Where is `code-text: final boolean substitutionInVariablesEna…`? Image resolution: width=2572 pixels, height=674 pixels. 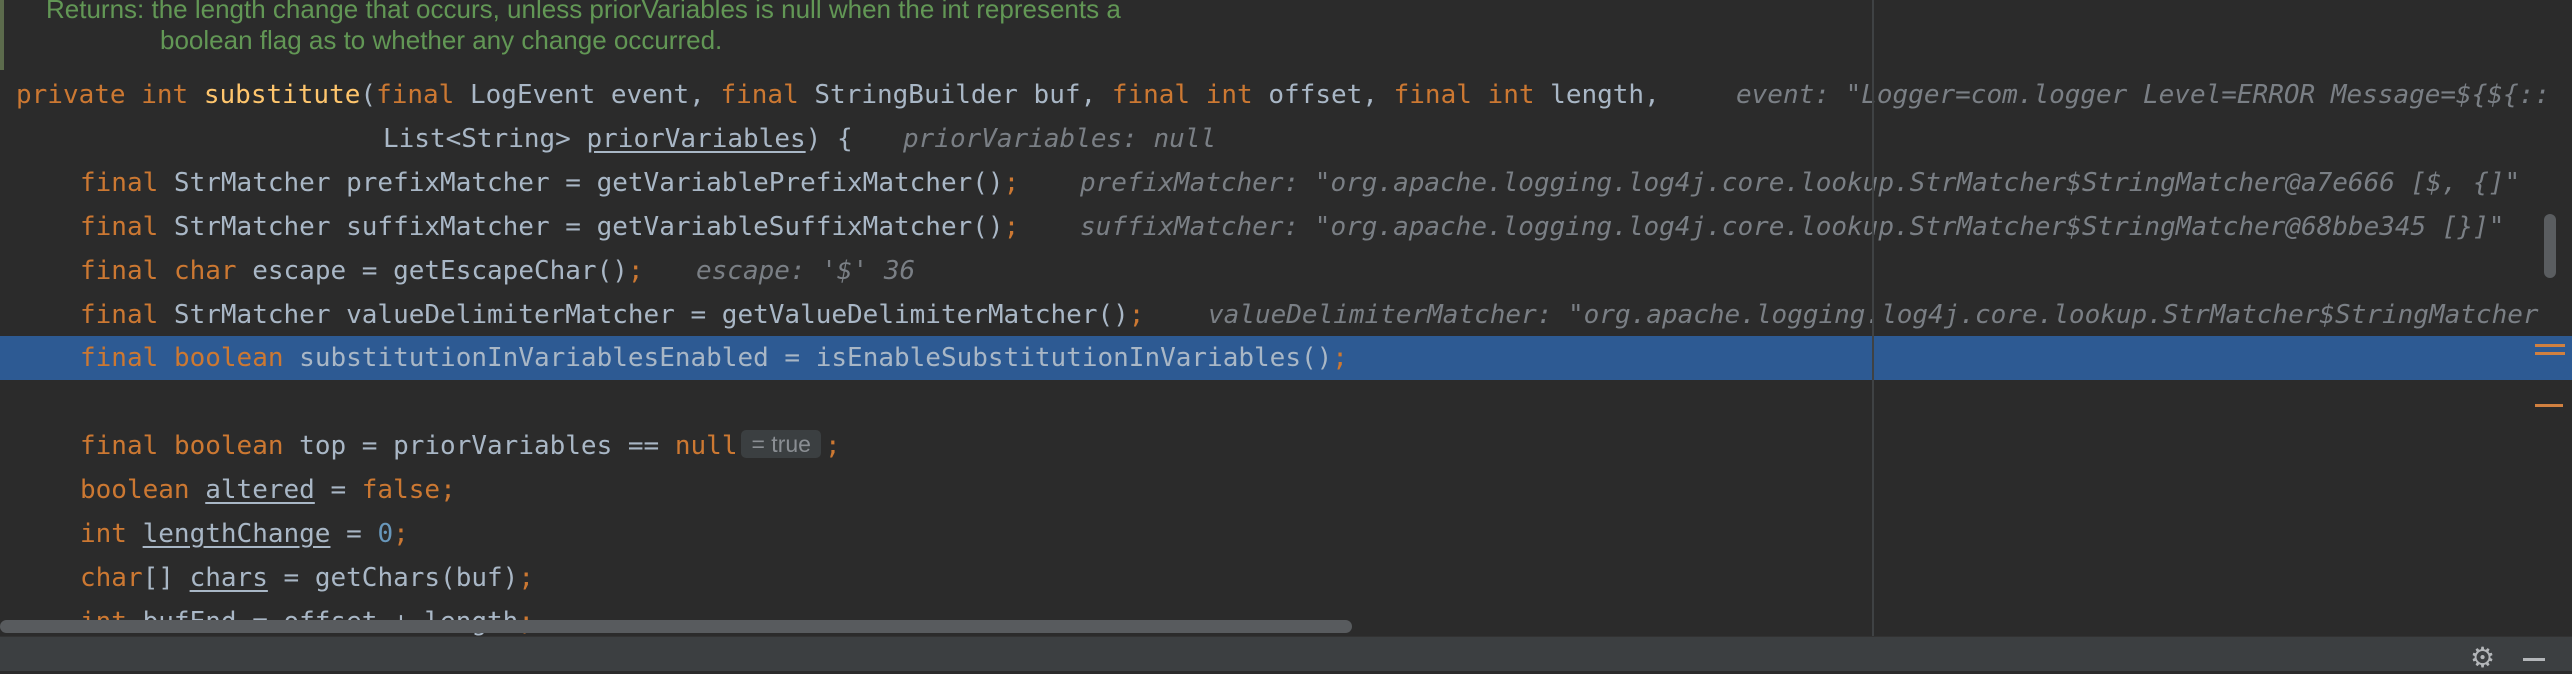 code-text: final boolean substitutionInVariablesEna… is located at coordinates (714, 358).